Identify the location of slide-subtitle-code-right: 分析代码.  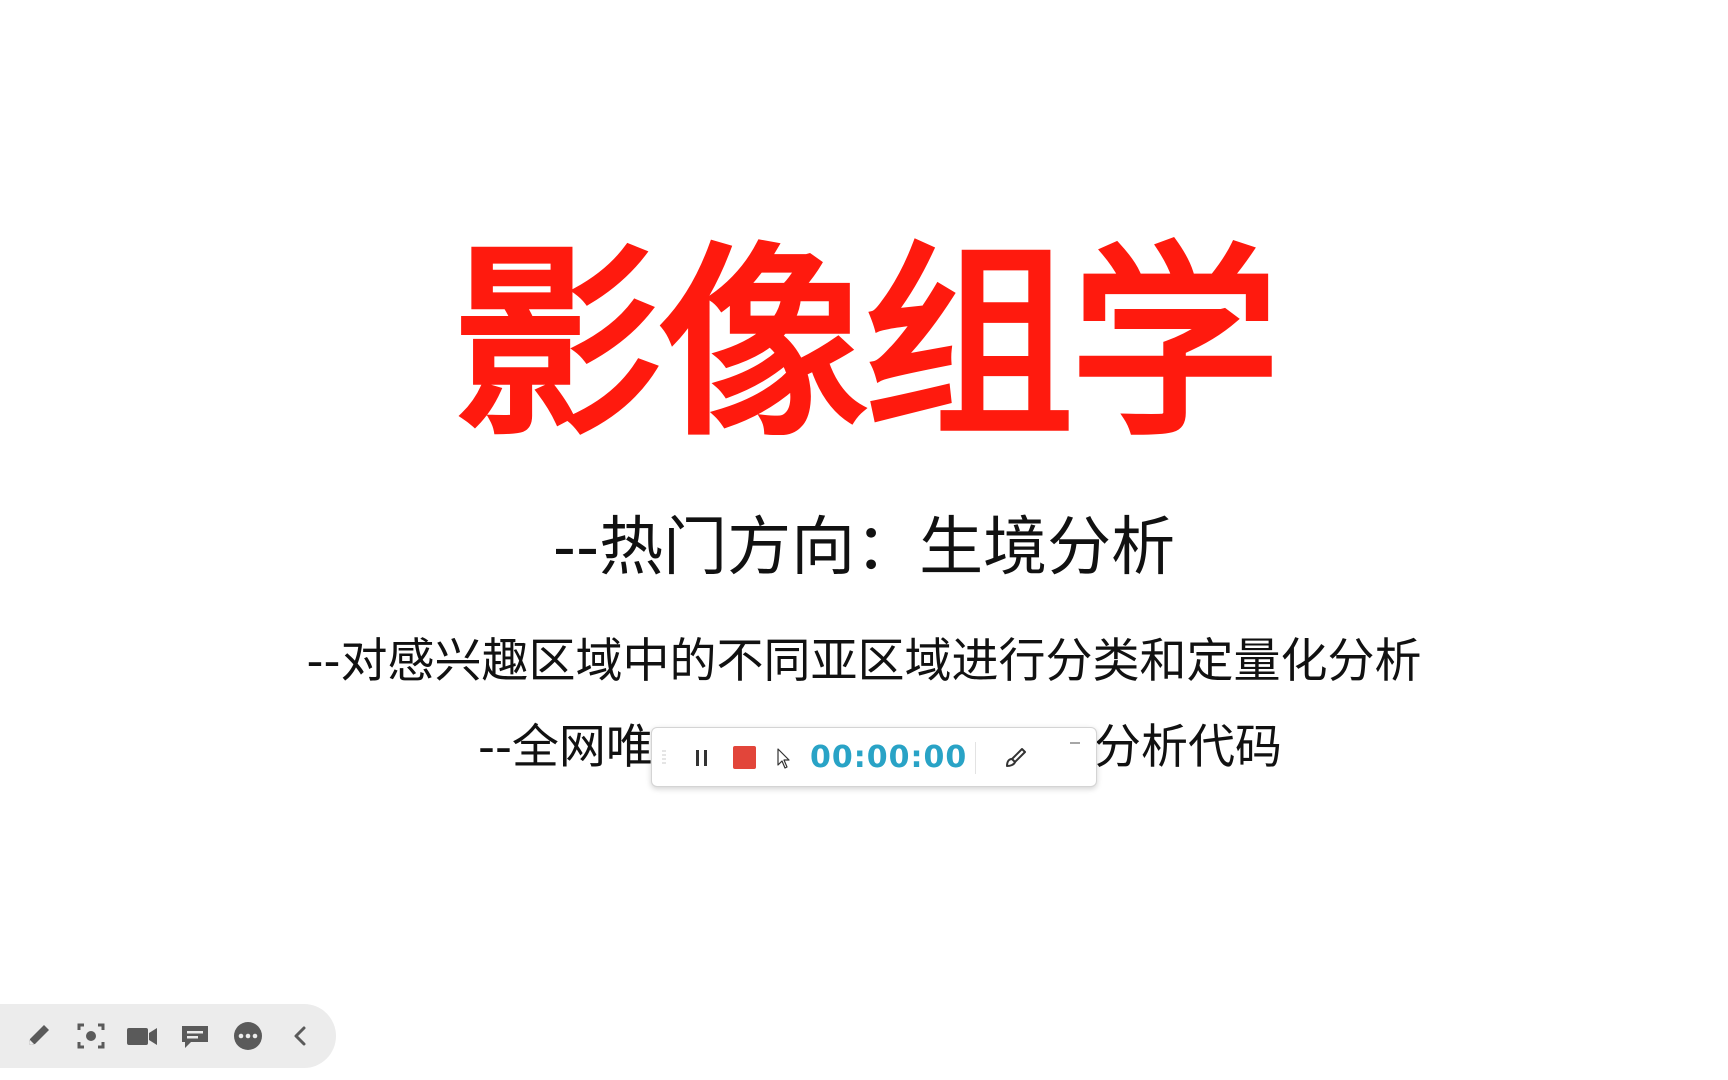
(1188, 747).